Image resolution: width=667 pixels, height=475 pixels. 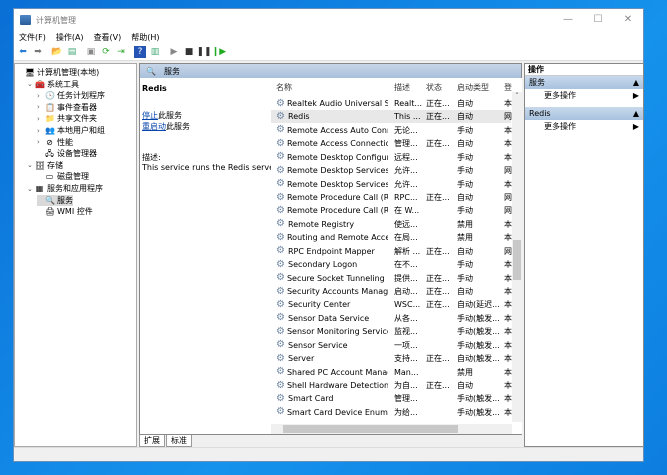 What do you see at coordinates (479, 87) in the screenshot?
I see `column-startup-type: 启动类型` at bounding box center [479, 87].